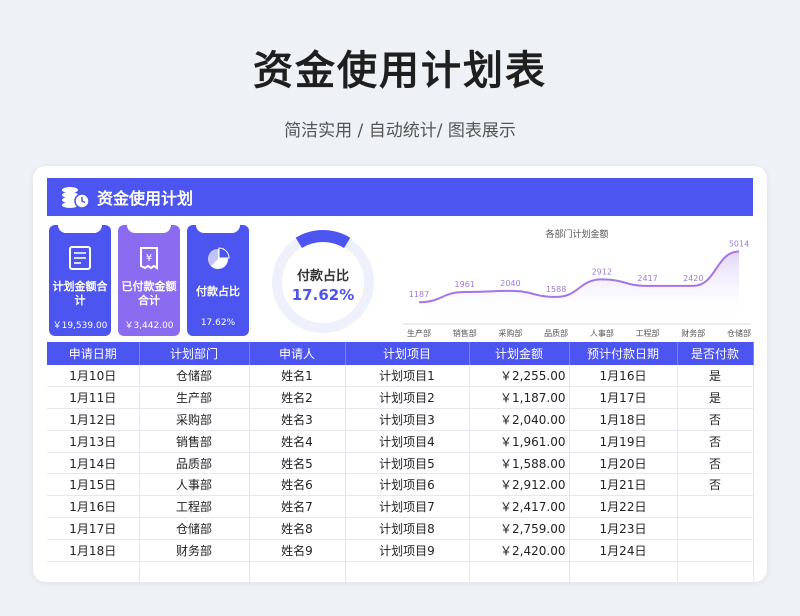 This screenshot has height=616, width=800. Describe the element at coordinates (623, 353) in the screenshot. I see `header-pay-date: 预计付款日期` at that location.